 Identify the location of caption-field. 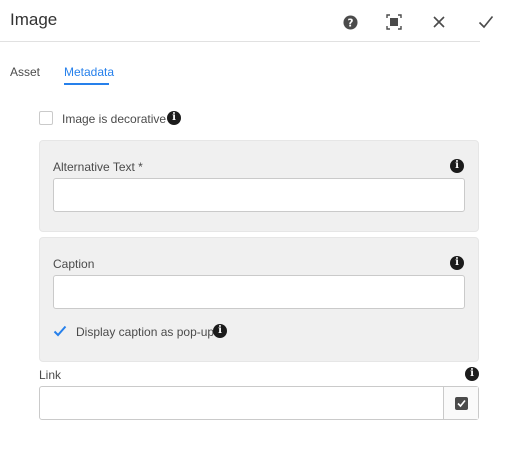
(259, 292).